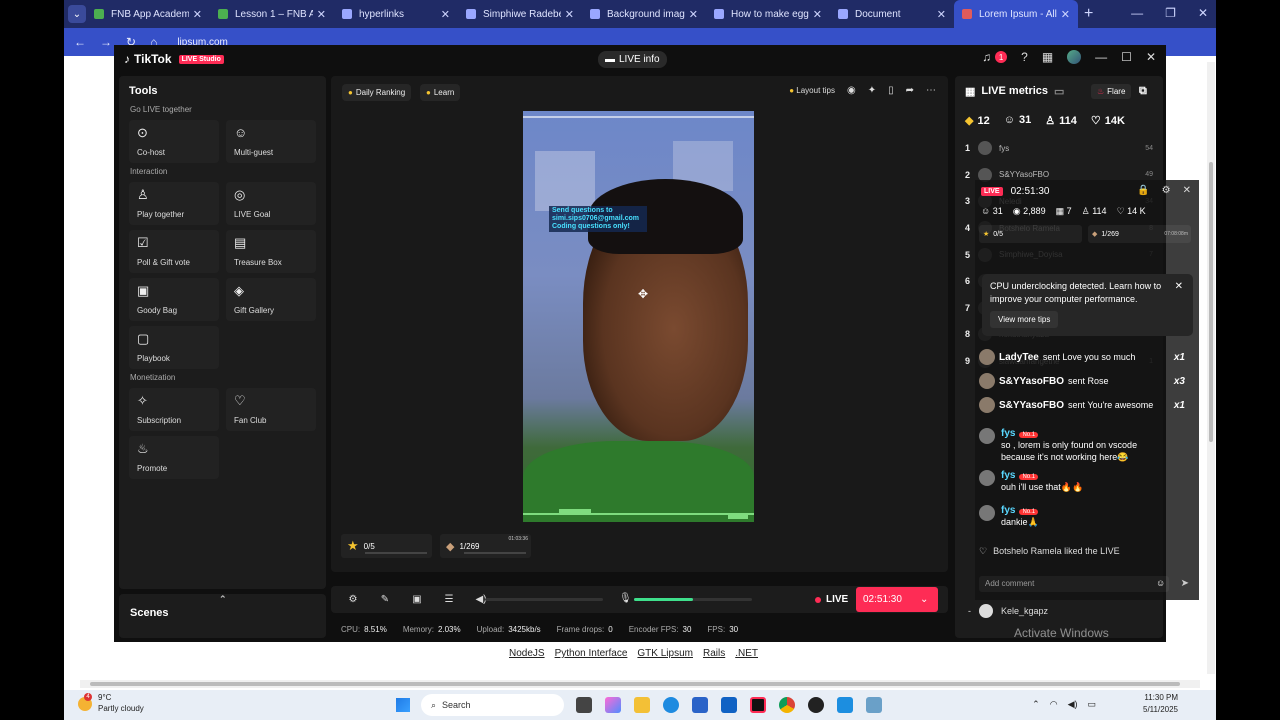 Image resolution: width=1280 pixels, height=720 pixels. I want to click on view-more-tips-button: View more tips, so click(1024, 319).